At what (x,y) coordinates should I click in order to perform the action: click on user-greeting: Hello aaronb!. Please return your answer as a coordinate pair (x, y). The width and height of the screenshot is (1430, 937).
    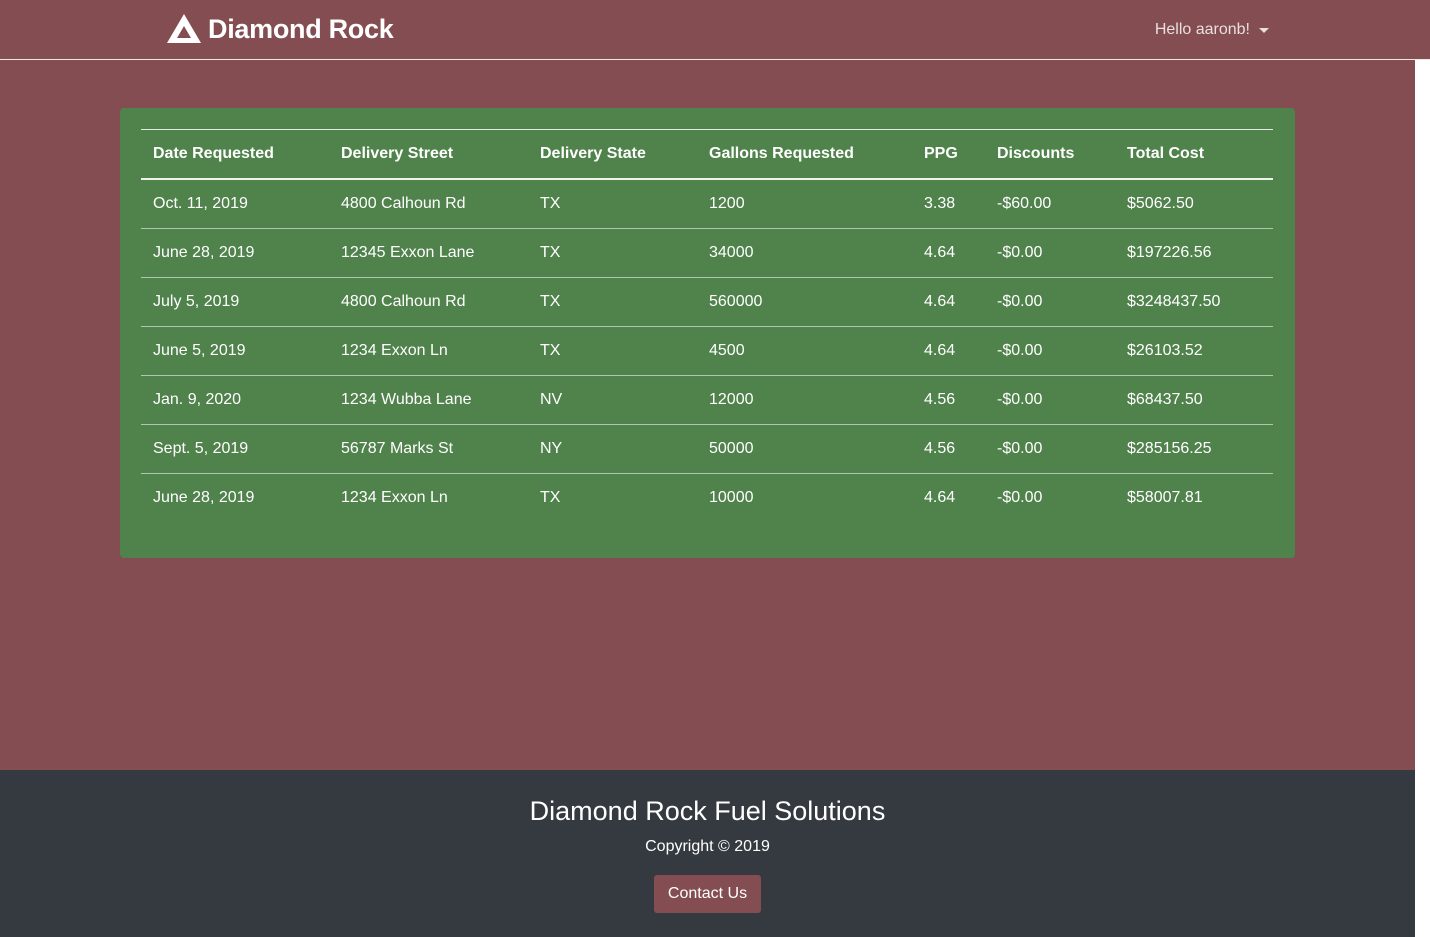
    Looking at the image, I should click on (1202, 29).